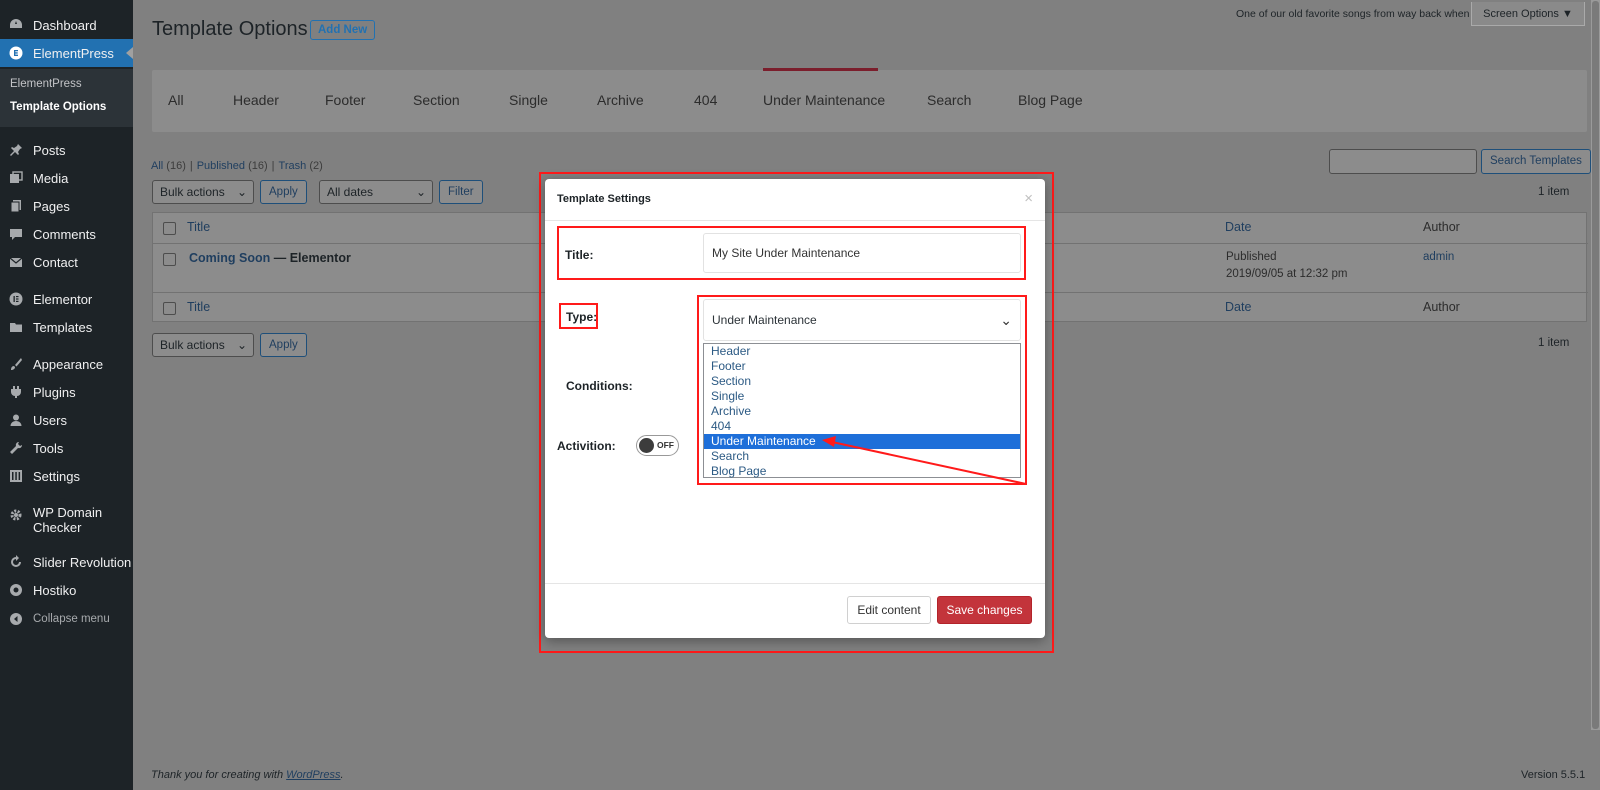  What do you see at coordinates (176, 100) in the screenshot?
I see `tab-all: All` at bounding box center [176, 100].